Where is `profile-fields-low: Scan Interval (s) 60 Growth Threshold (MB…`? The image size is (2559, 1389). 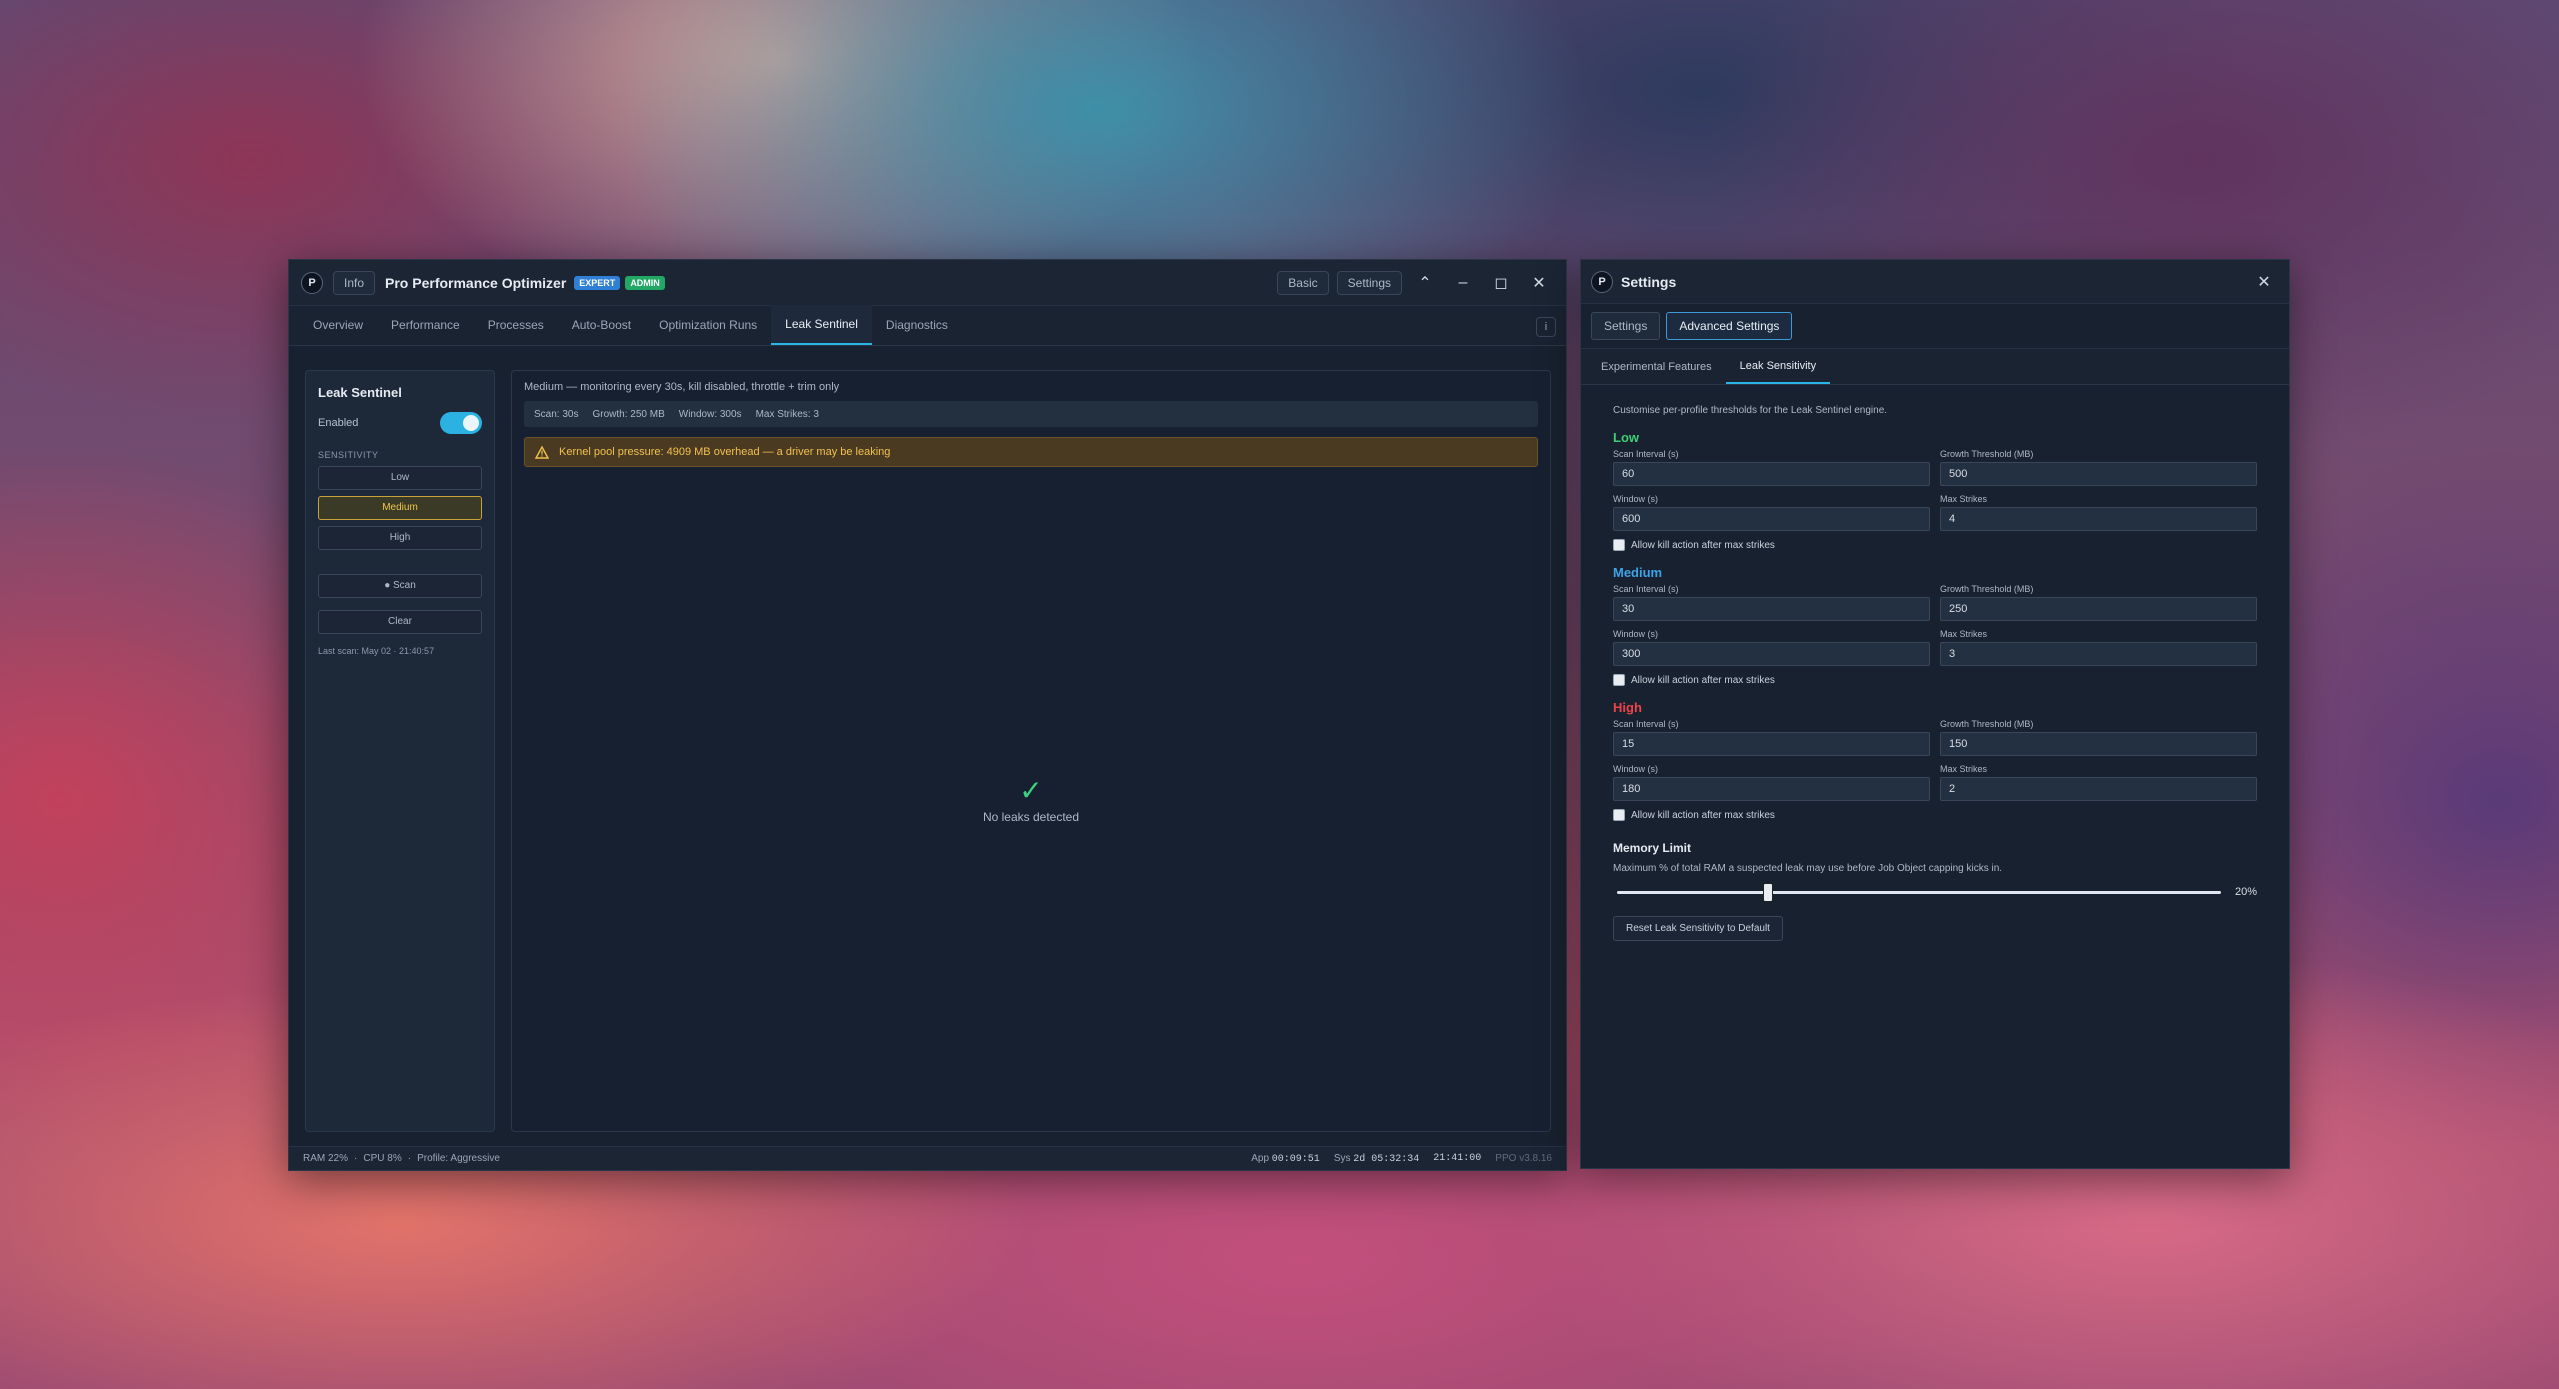
profile-fields-low: Scan Interval (s) 60 Growth Threshold (MB… is located at coordinates (1935, 490).